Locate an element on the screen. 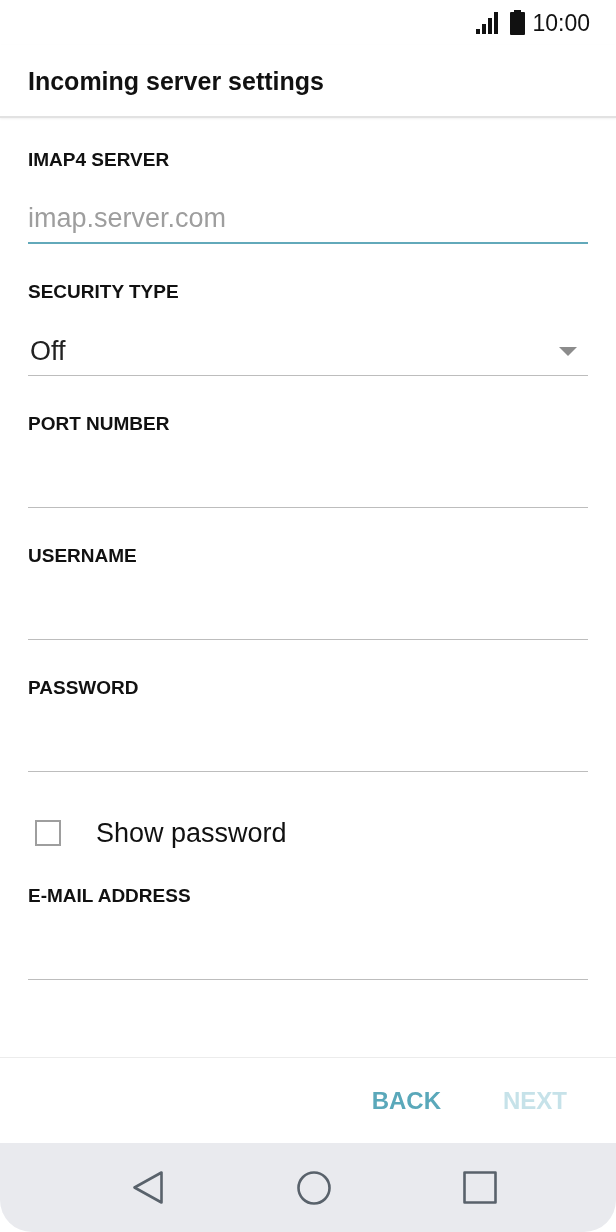 The image size is (616, 1232). checkbox-label: Show password is located at coordinates (191, 833).